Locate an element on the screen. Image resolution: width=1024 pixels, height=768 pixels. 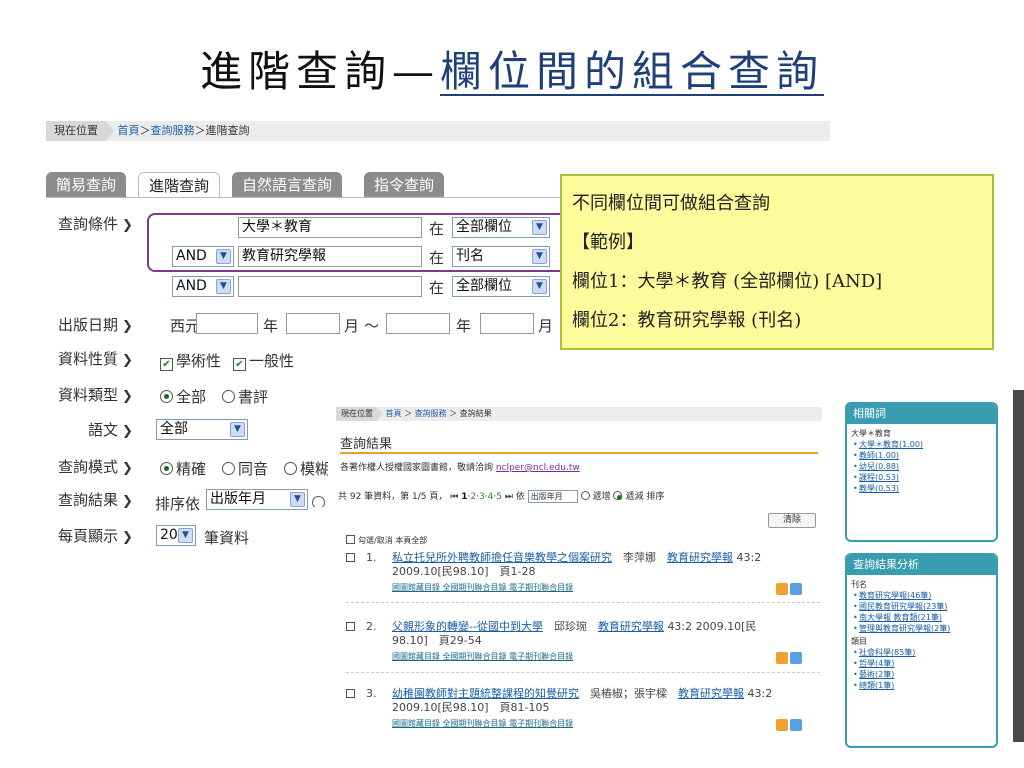
breadcrumb-current: 進階查詢 is located at coordinates (227, 130).